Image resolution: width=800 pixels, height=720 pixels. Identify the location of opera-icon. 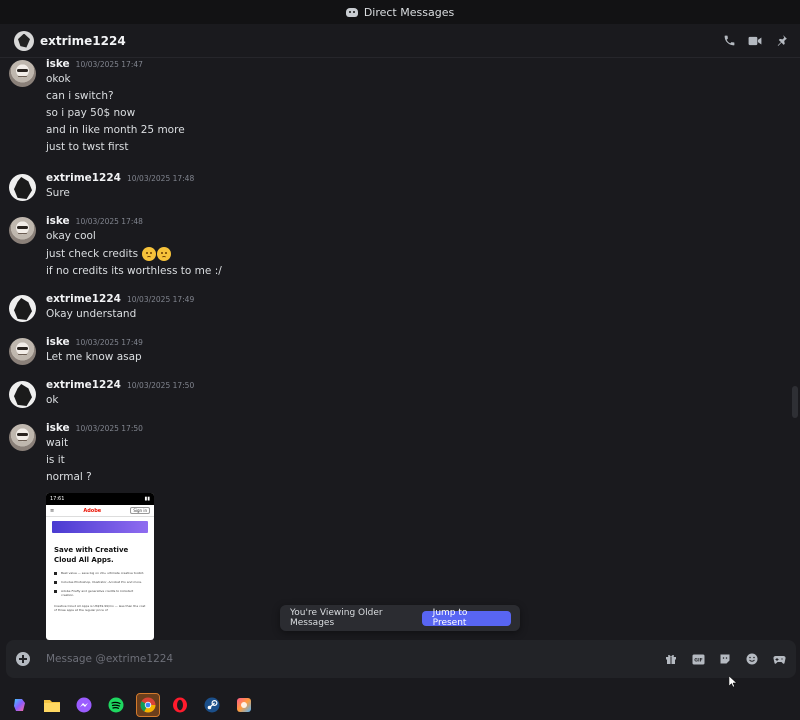
(180, 705).